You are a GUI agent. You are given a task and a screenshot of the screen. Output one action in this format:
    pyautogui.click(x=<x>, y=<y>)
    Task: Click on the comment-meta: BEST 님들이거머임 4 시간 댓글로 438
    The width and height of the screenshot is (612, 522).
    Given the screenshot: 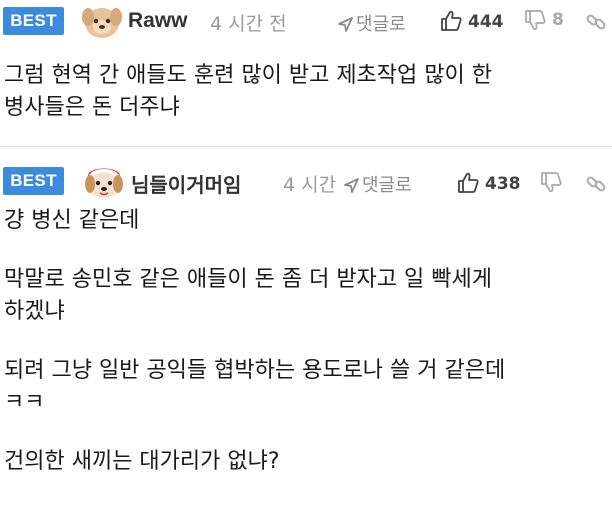 What is the action you would take?
    pyautogui.click(x=306, y=176)
    